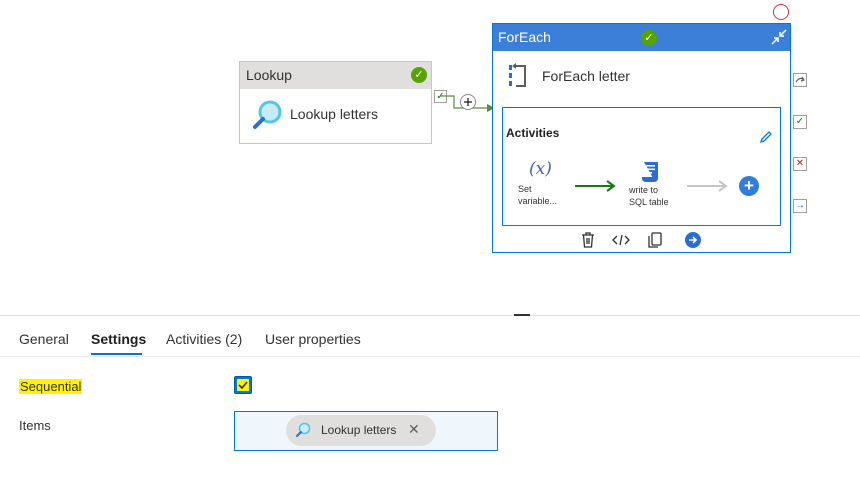  Describe the element at coordinates (467, 103) in the screenshot. I see `connector-arrow` at that location.